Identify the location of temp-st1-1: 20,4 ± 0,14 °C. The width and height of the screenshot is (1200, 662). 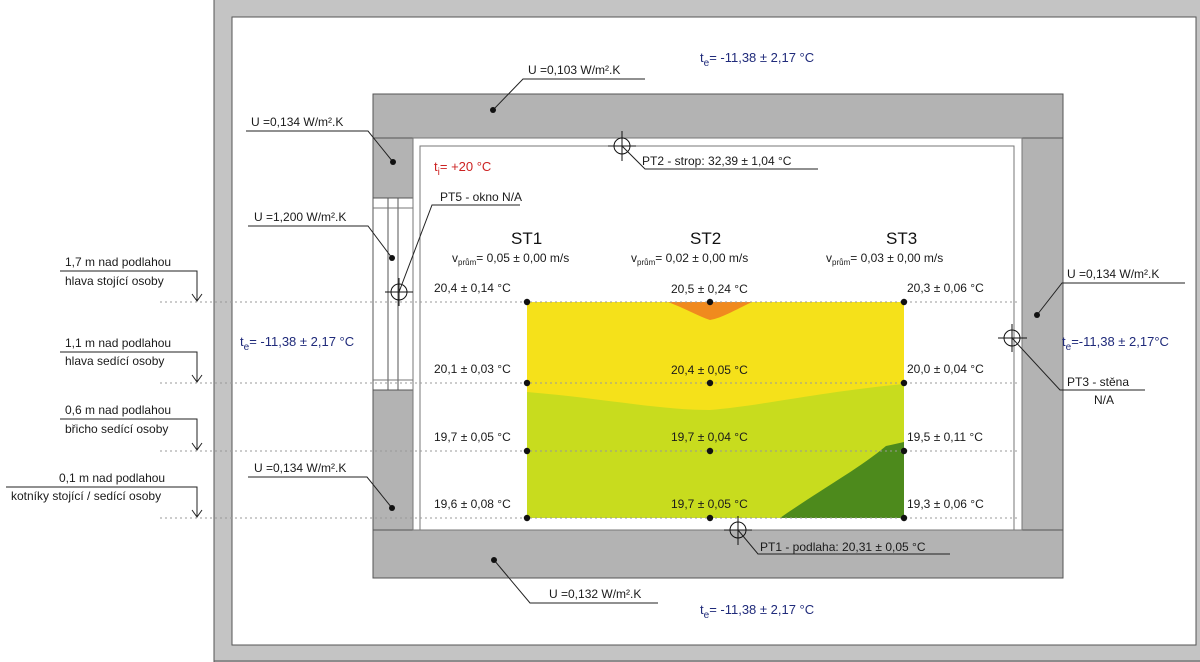
(472, 288).